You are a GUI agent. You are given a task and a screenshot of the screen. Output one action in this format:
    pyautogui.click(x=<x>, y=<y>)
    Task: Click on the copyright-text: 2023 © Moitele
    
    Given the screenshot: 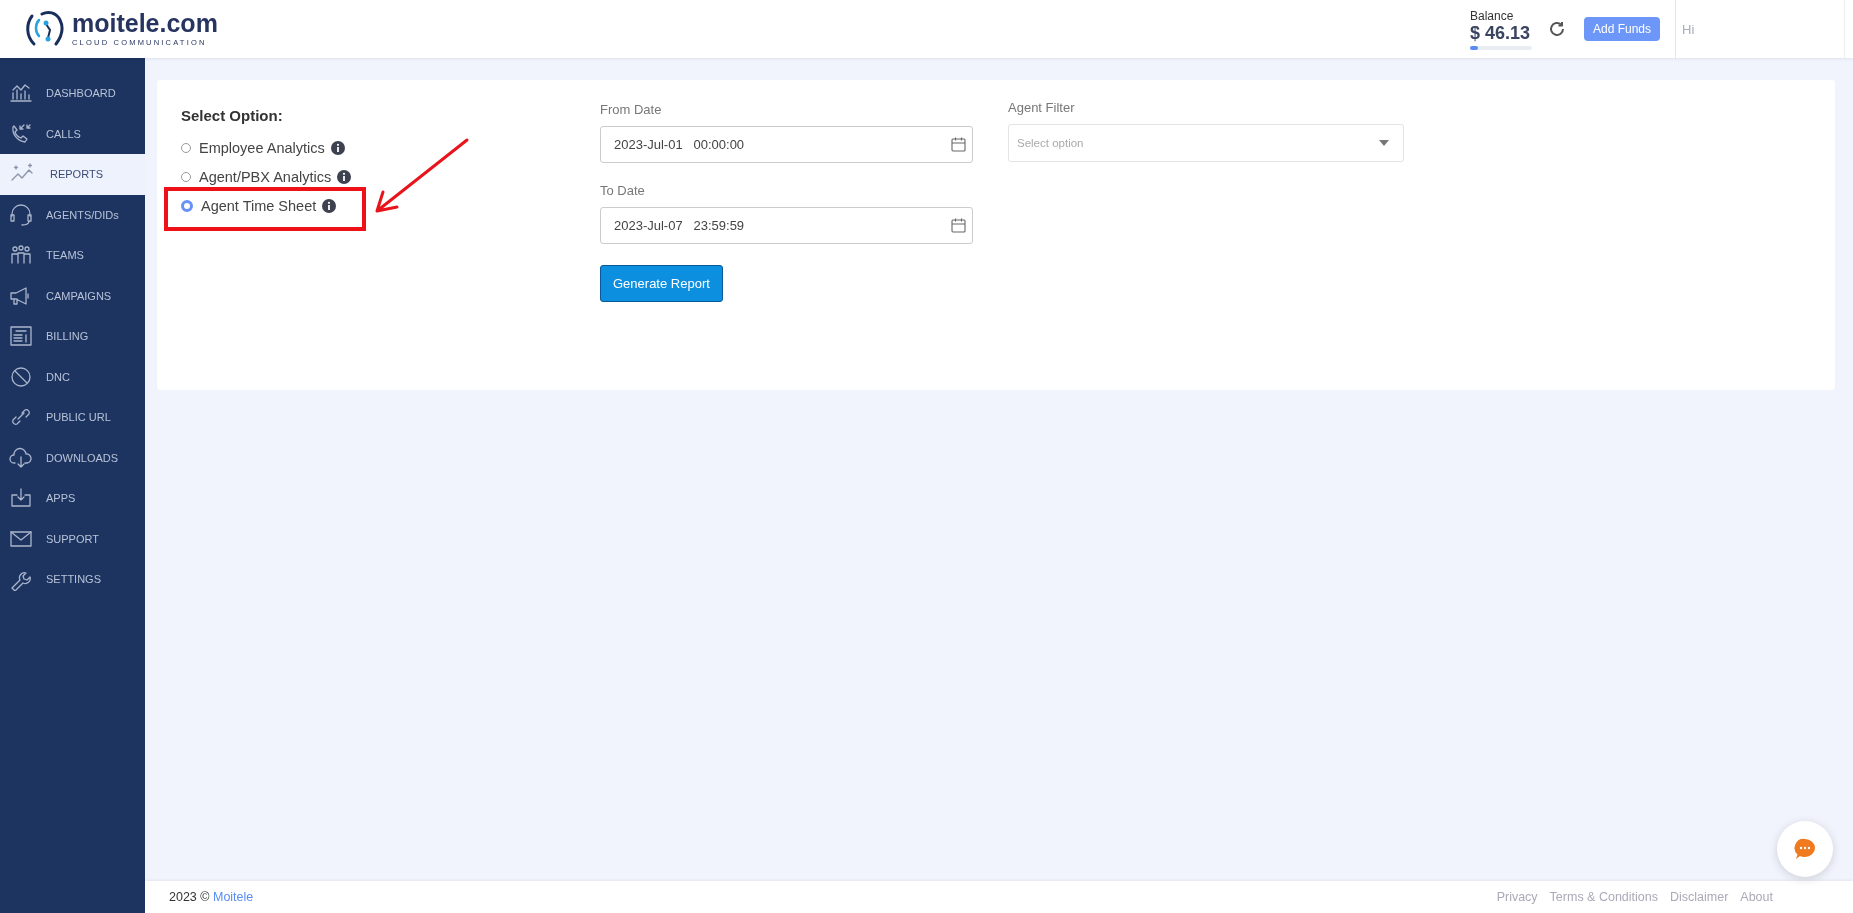 What is the action you would take?
    pyautogui.click(x=211, y=897)
    